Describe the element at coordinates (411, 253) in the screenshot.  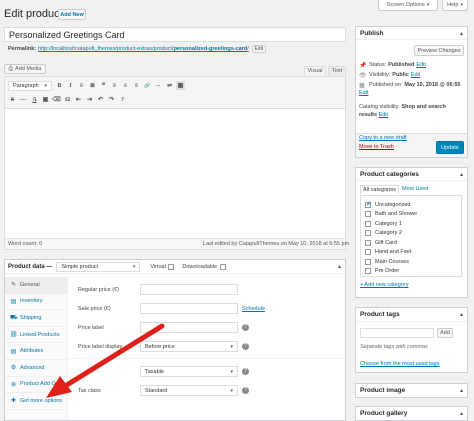
I see `category-item: Hand and Feet` at that location.